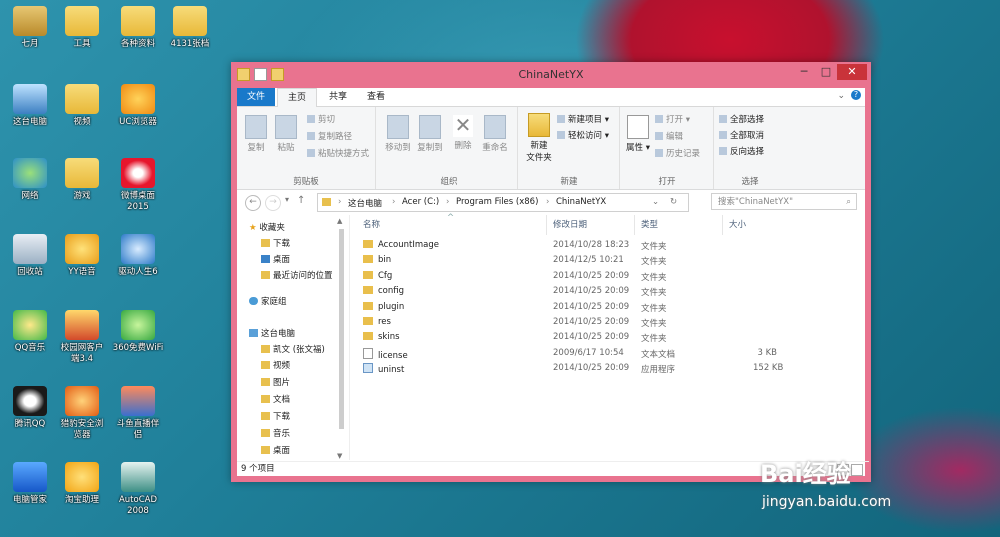  Describe the element at coordinates (30, 484) in the screenshot. I see `desktop-icon-guanjia: 电脑管家` at that location.